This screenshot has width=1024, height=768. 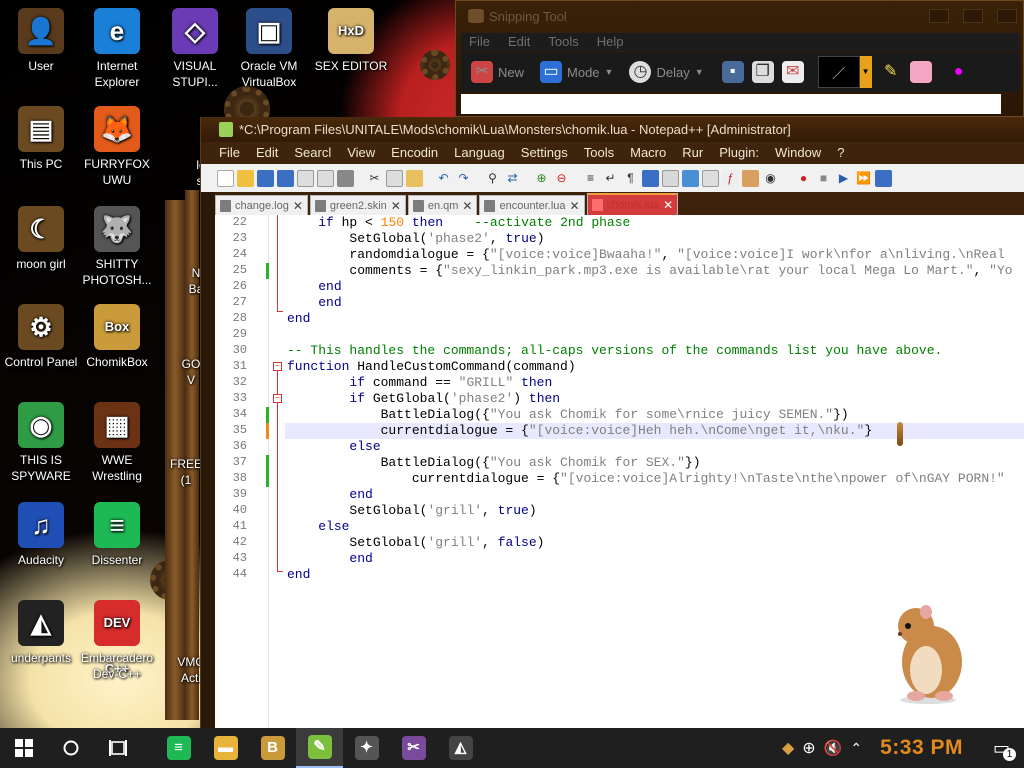 What do you see at coordinates (357, 205) in the screenshot?
I see `tab-green2-skin: green2.skin ✕` at bounding box center [357, 205].